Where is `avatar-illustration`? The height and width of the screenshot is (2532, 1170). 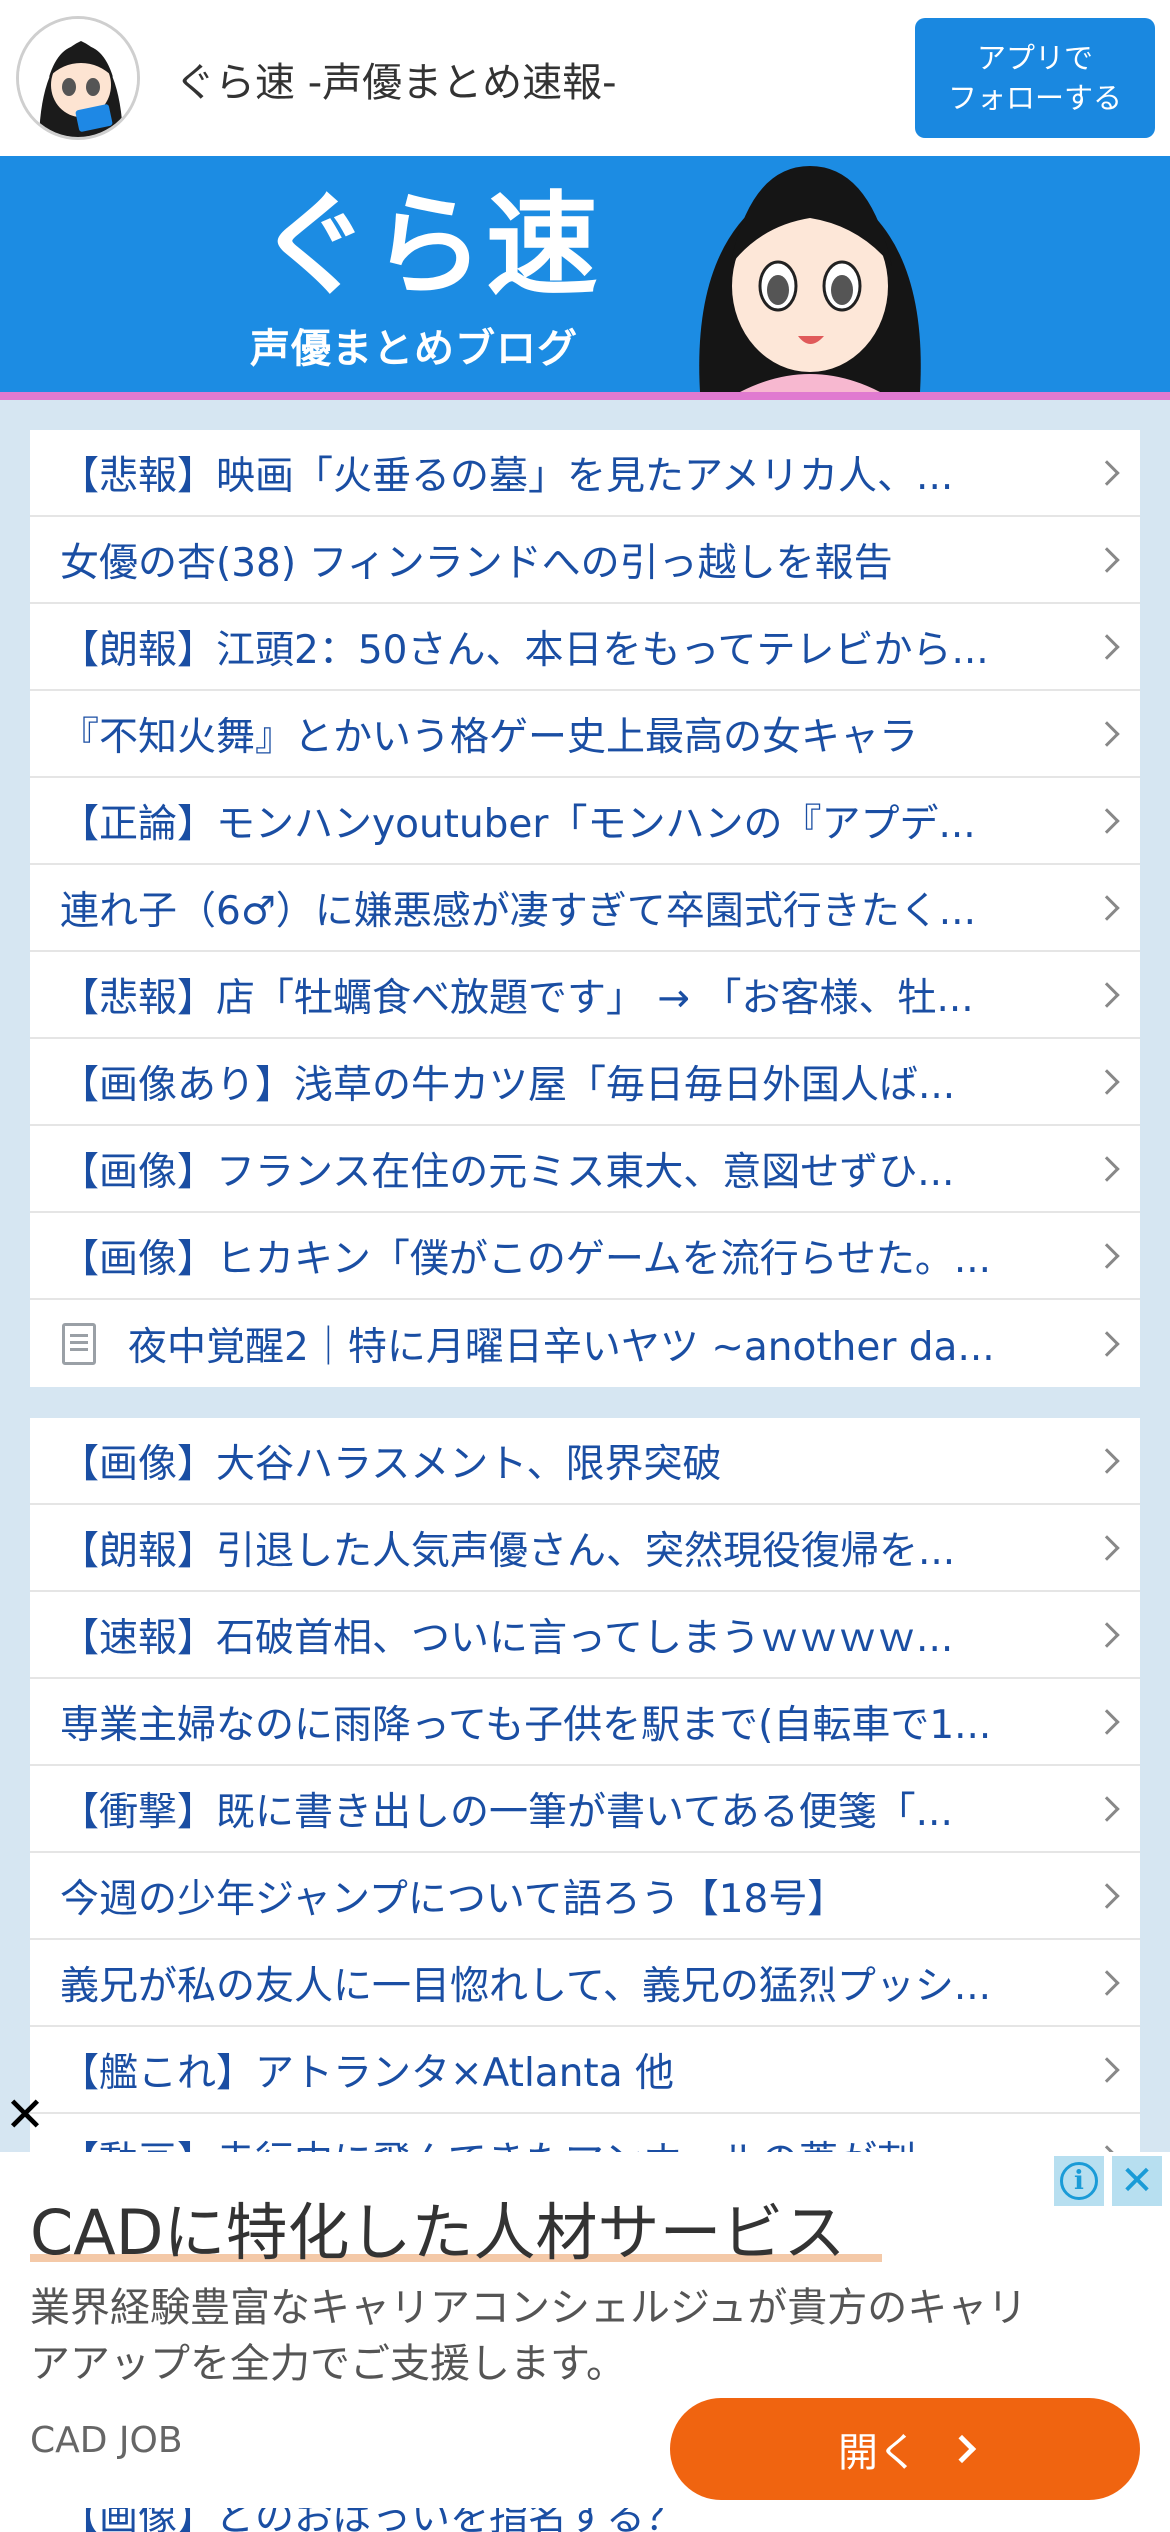
avatar-illustration is located at coordinates (78, 78).